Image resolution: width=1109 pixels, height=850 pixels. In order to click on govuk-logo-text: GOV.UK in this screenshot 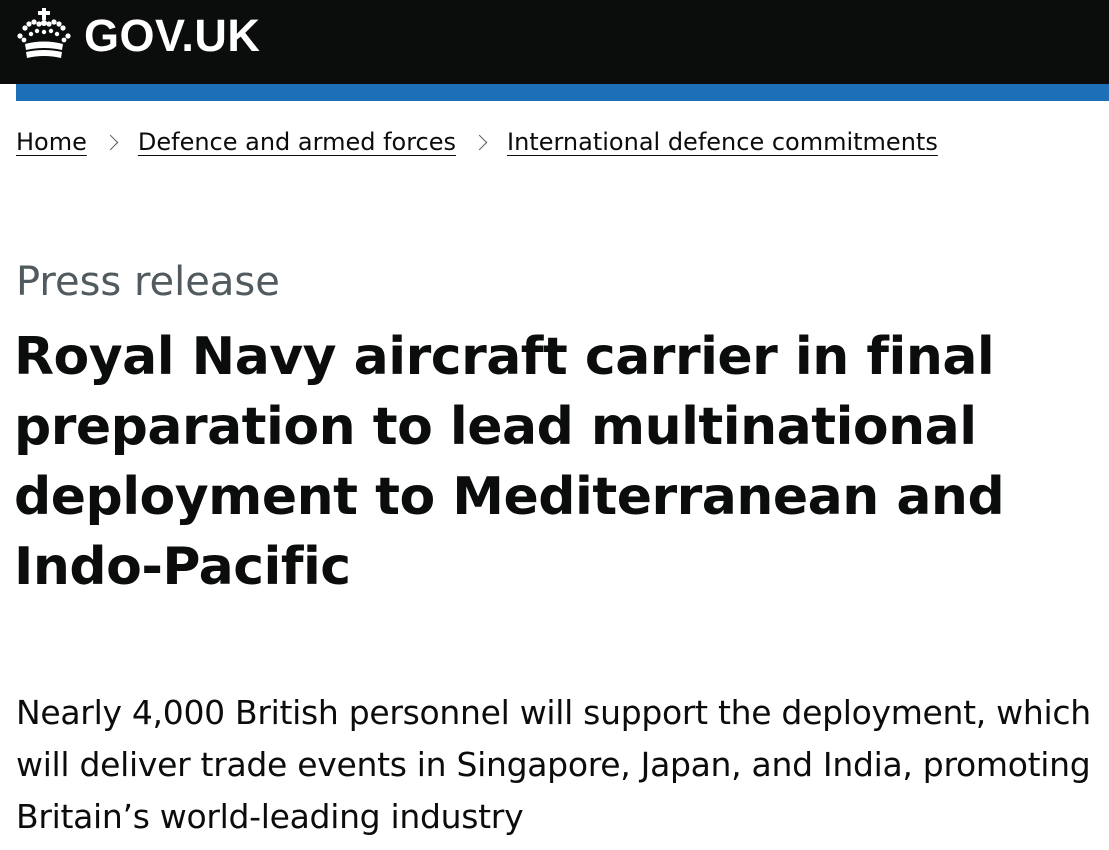, I will do `click(172, 35)`.